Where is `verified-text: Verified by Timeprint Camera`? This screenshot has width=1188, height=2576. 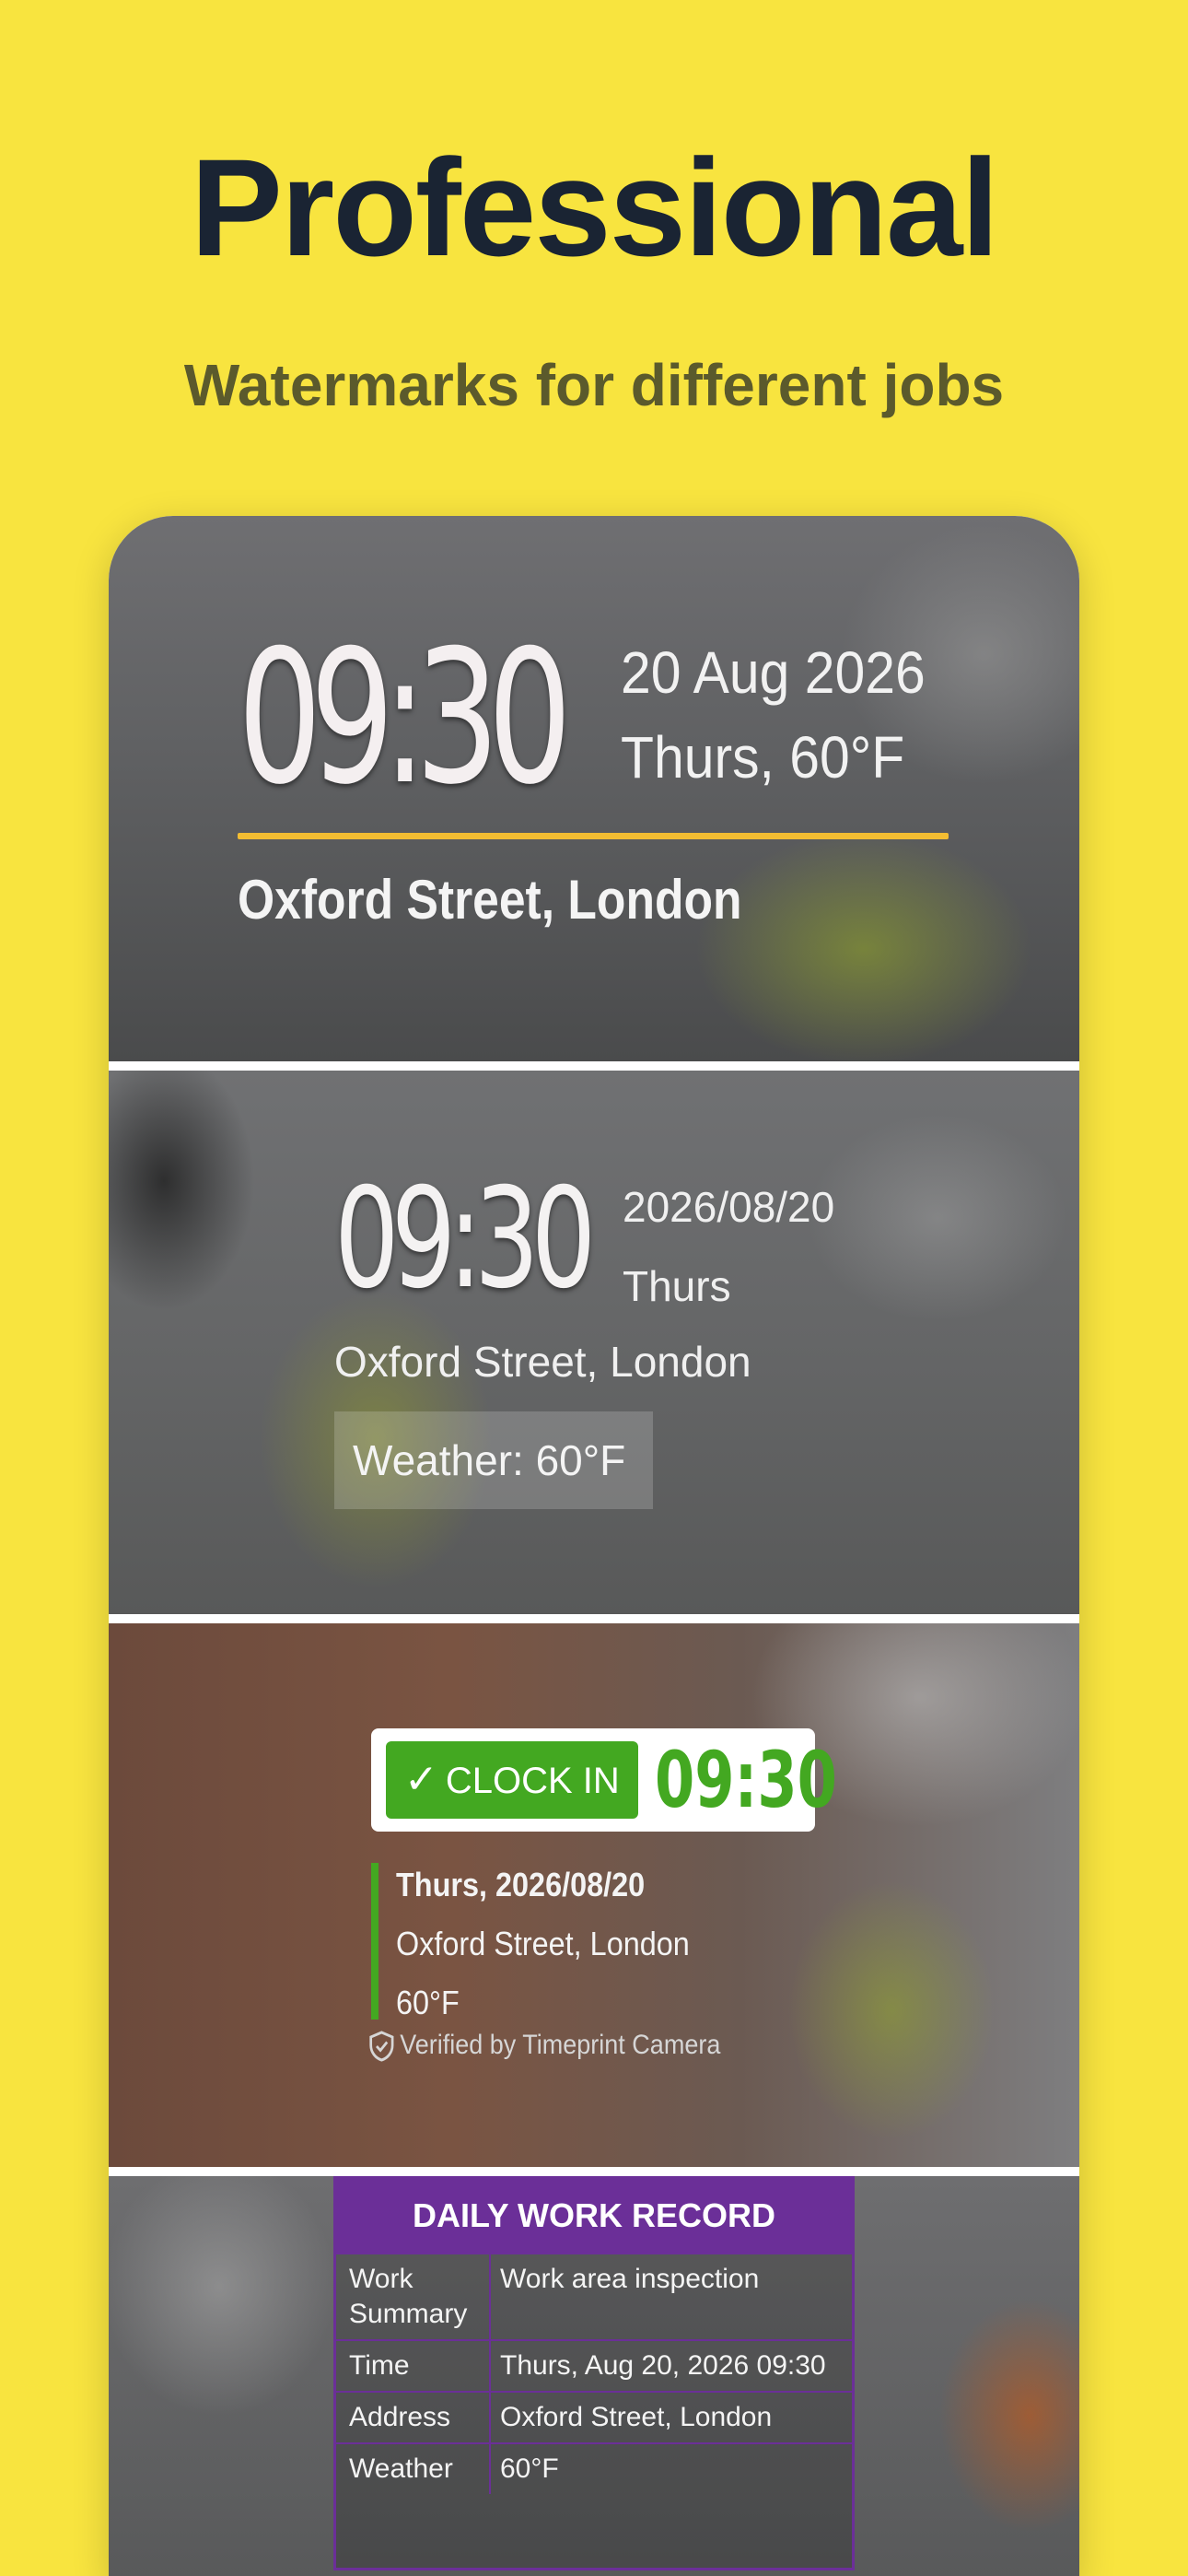
verified-text: Verified by Timeprint Camera is located at coordinates (560, 2045).